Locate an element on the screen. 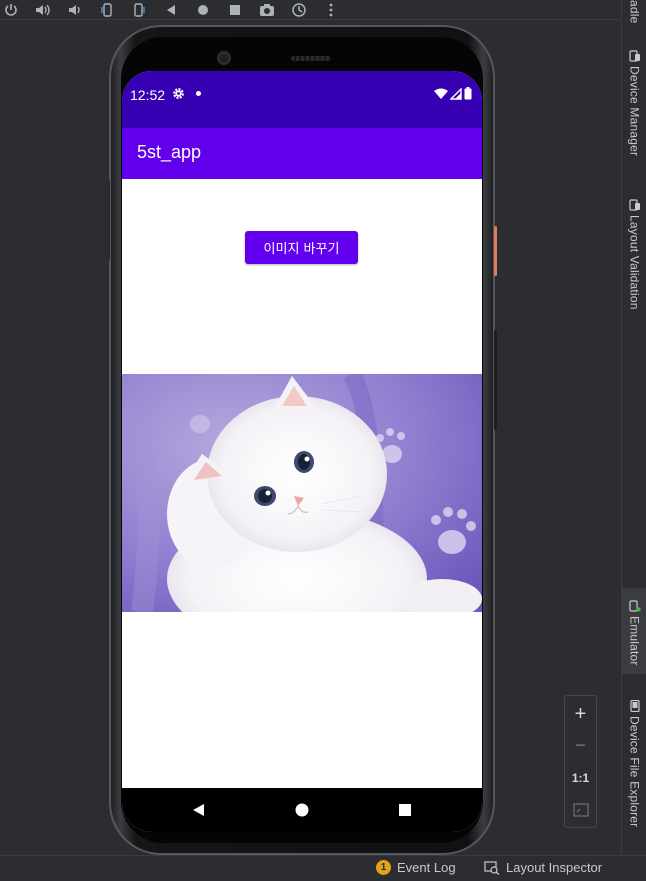  layout-validation-icon is located at coordinates (634, 205).